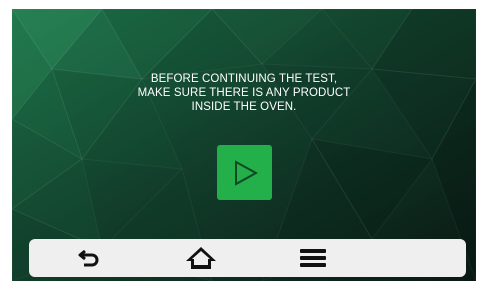 The width and height of the screenshot is (482, 283). I want to click on menu-icon, so click(313, 258).